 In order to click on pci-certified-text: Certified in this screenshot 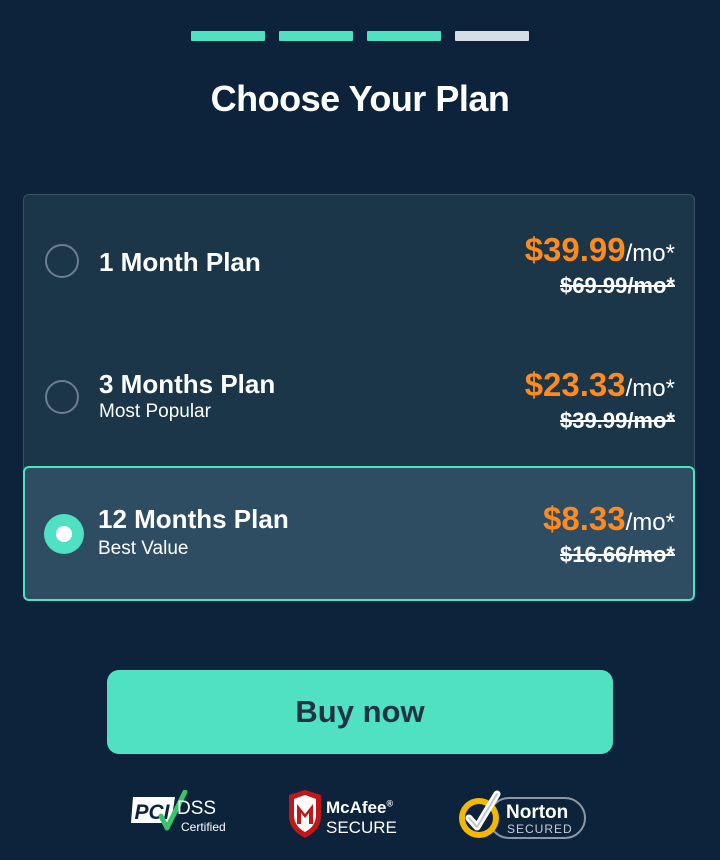, I will do `click(203, 827)`.